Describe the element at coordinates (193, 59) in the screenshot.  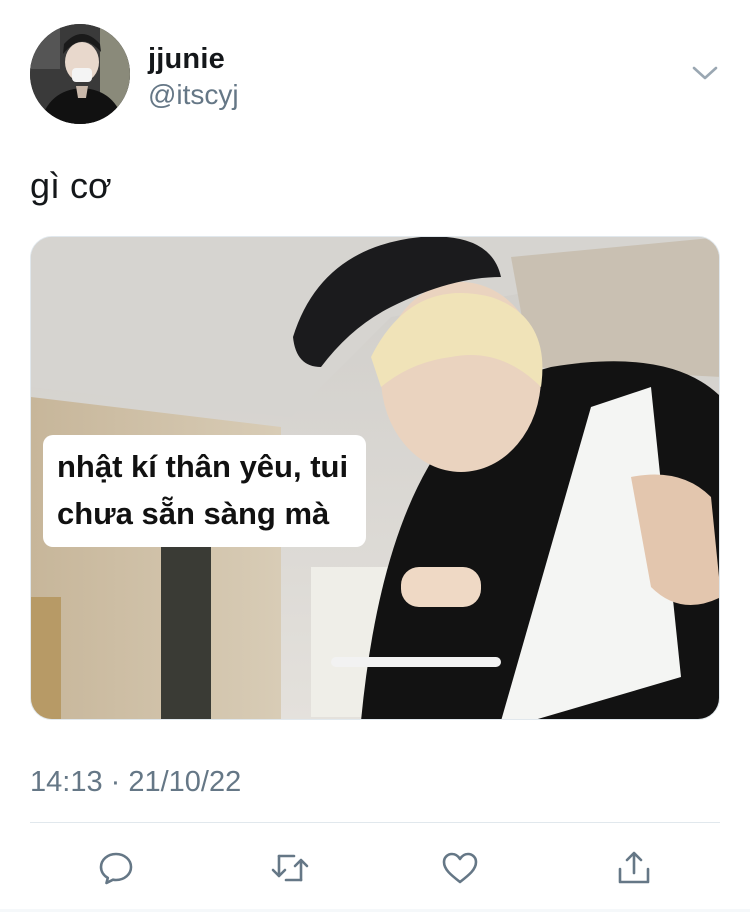
I see `display-name: jjunie` at that location.